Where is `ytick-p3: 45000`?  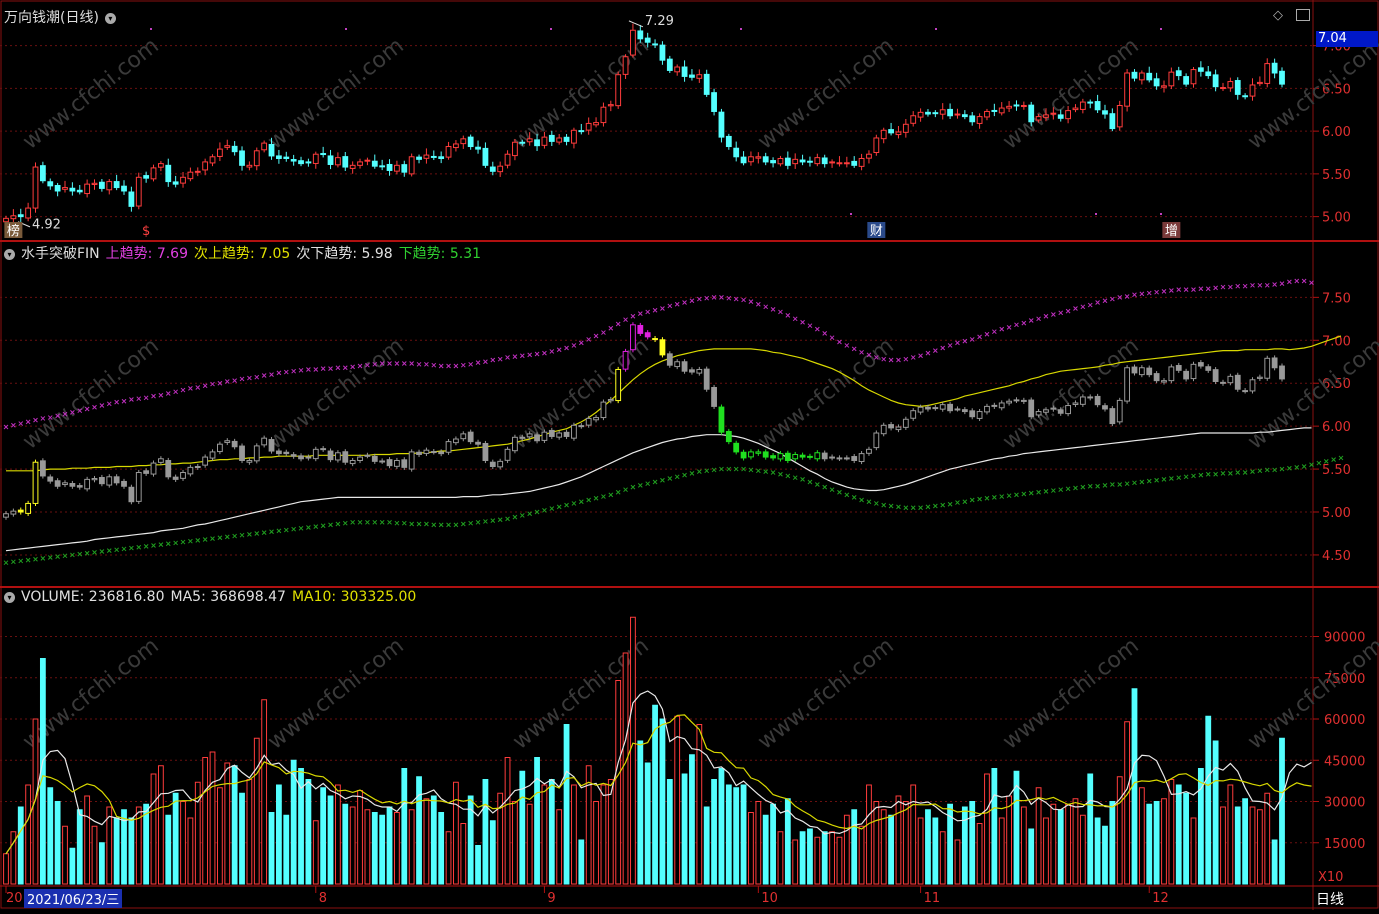
ytick-p3: 45000 is located at coordinates (1344, 761).